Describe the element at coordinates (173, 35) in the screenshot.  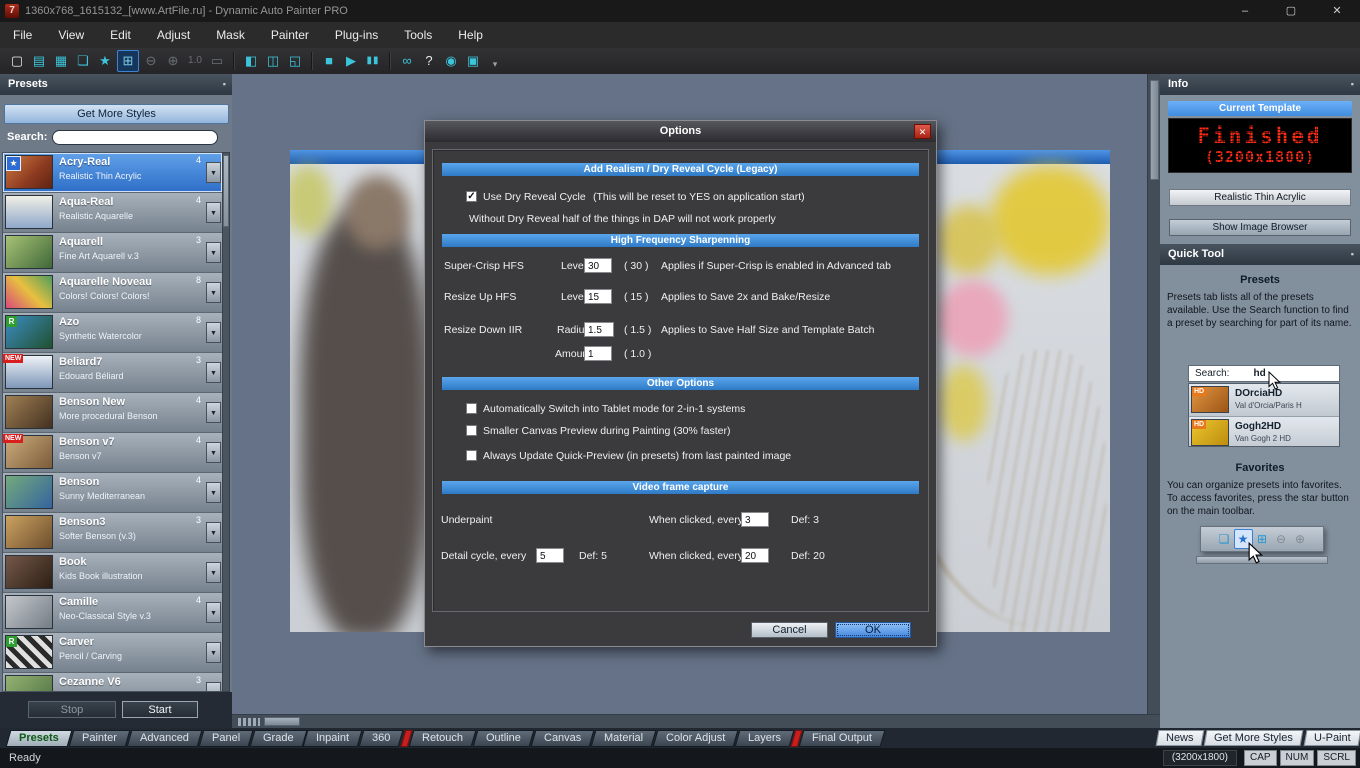
I see `menu-adjust: Adjust` at that location.